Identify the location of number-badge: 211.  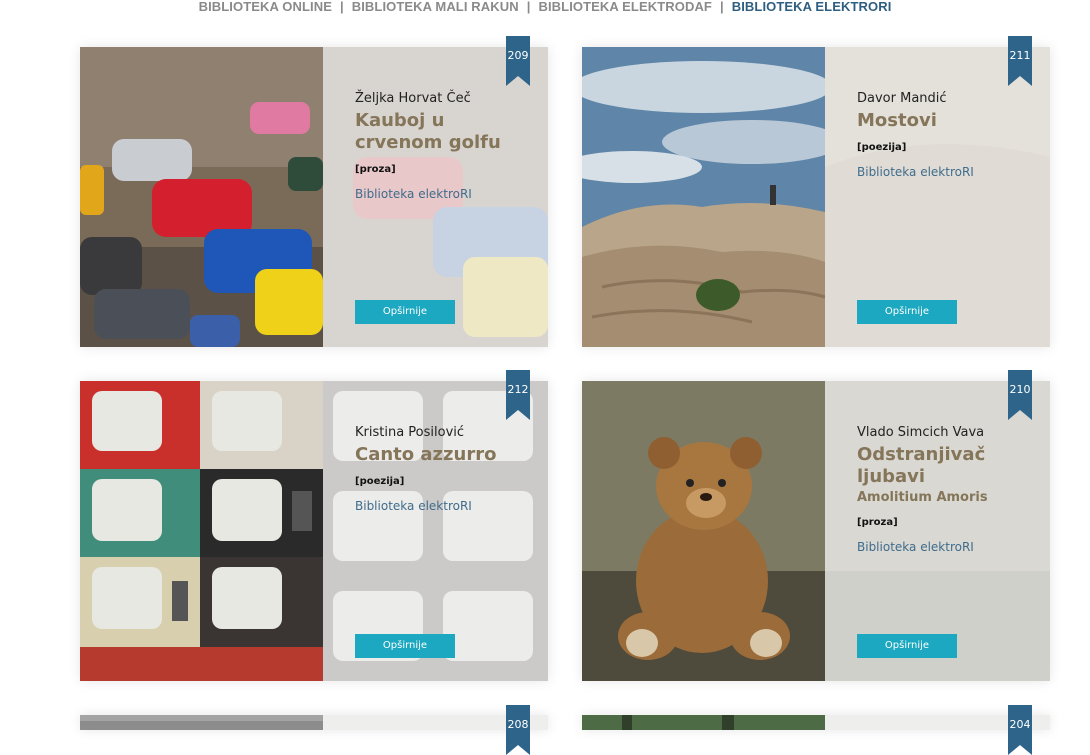
(1020, 61).